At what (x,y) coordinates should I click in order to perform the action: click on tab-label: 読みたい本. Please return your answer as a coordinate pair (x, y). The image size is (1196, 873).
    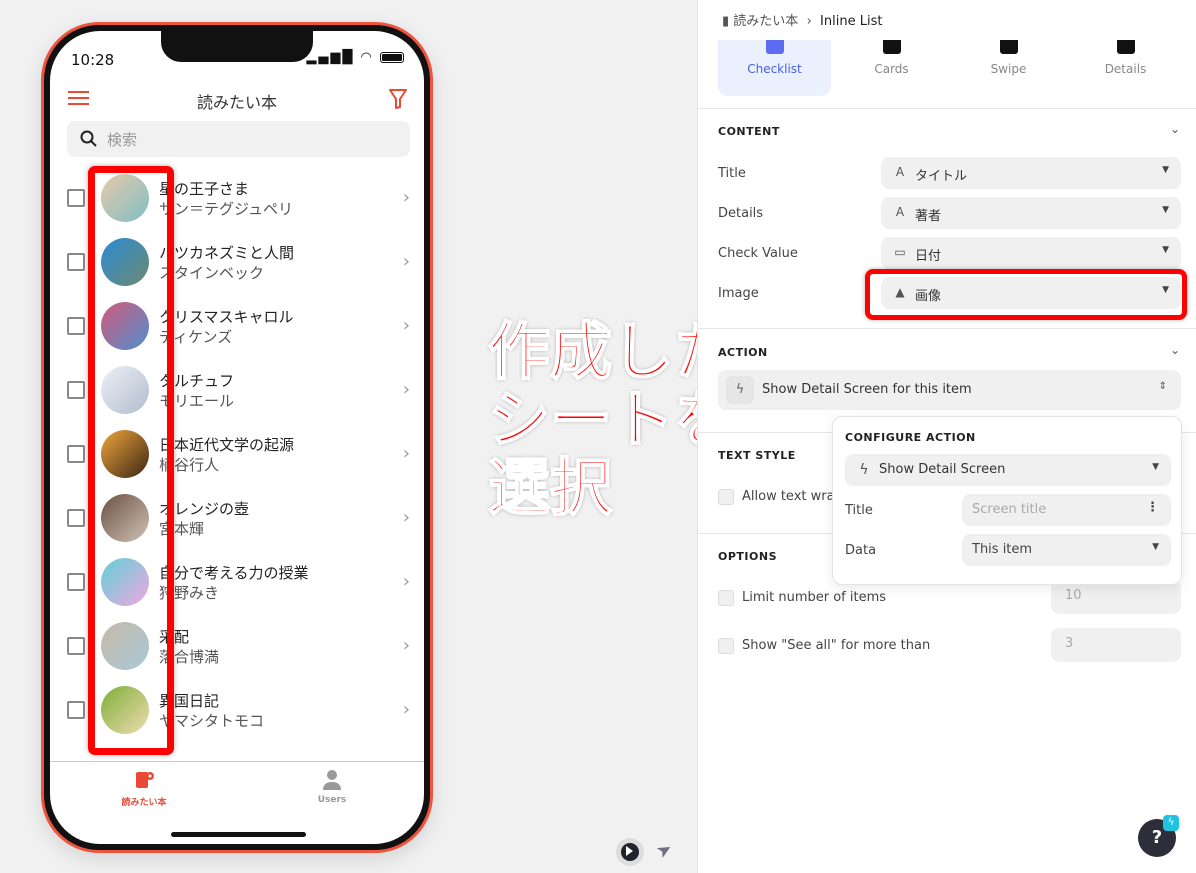
    Looking at the image, I should click on (144, 803).